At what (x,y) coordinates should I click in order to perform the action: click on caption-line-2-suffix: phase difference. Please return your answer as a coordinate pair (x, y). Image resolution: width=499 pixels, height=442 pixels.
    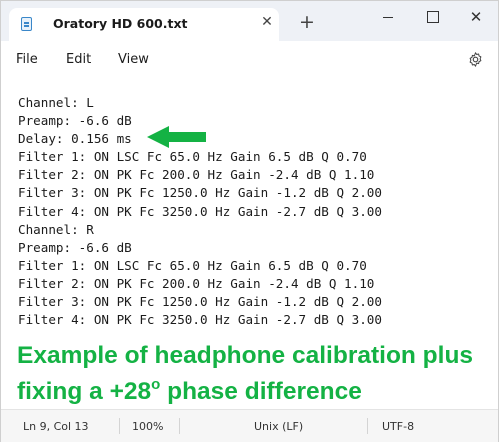
    Looking at the image, I should click on (261, 391).